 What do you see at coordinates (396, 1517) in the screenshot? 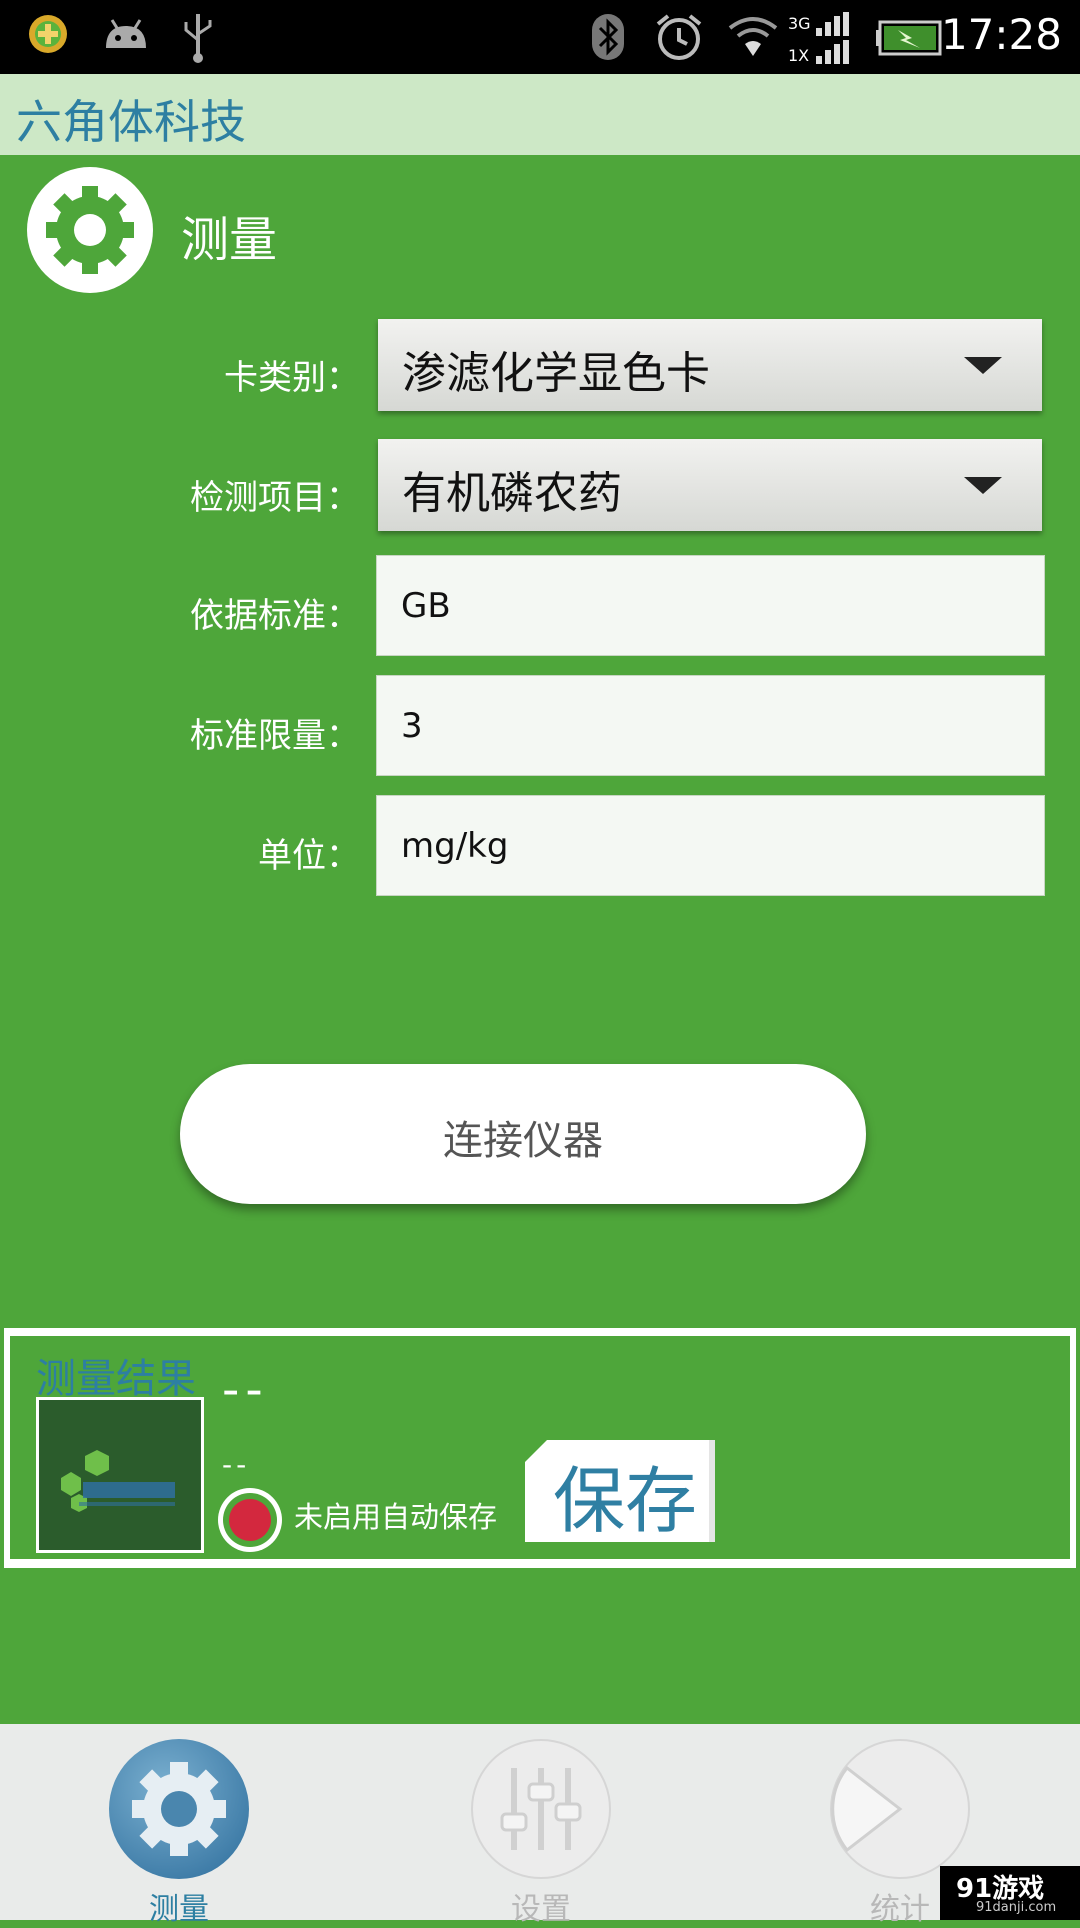
I see `autosave-label: 未启用自动保存` at bounding box center [396, 1517].